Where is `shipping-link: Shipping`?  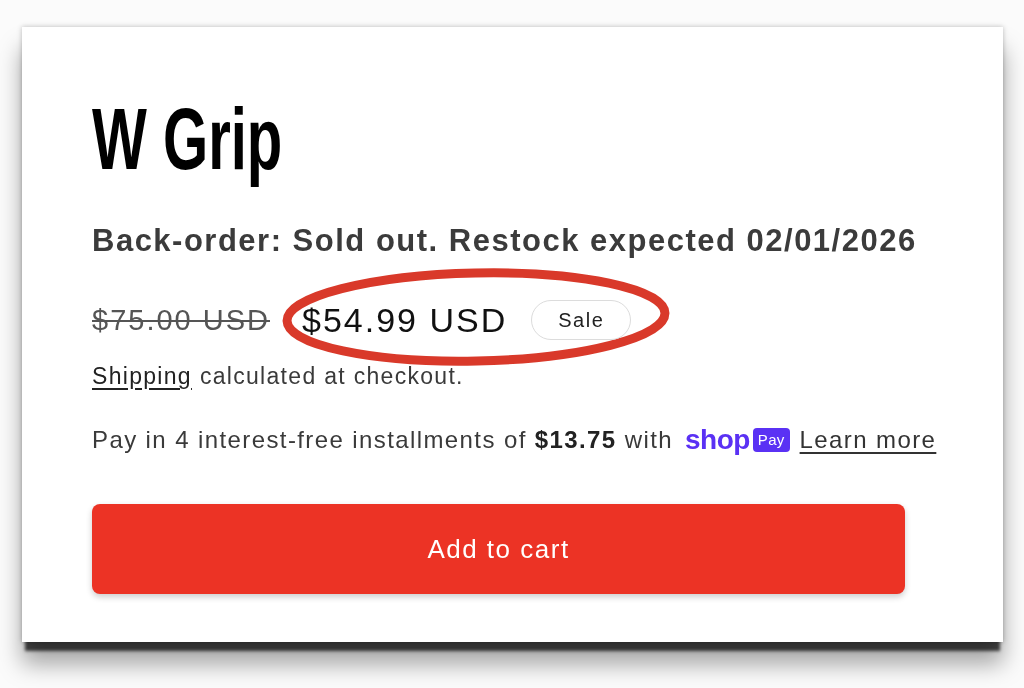
shipping-link: Shipping is located at coordinates (142, 376).